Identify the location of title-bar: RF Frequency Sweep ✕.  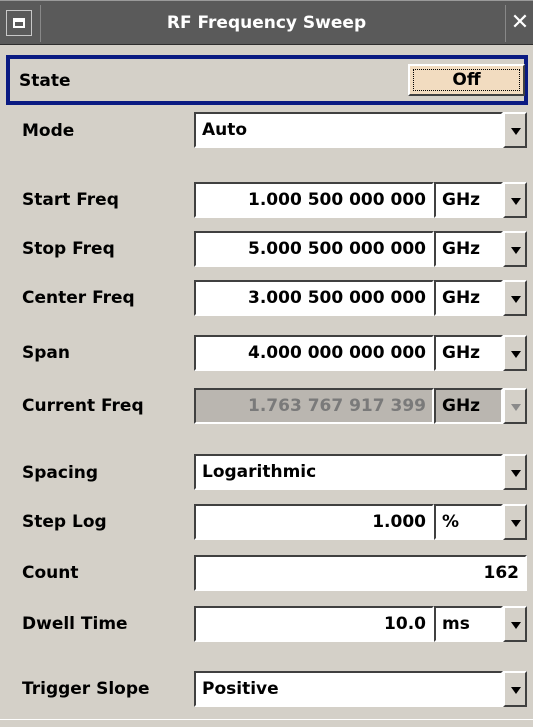
(266, 22).